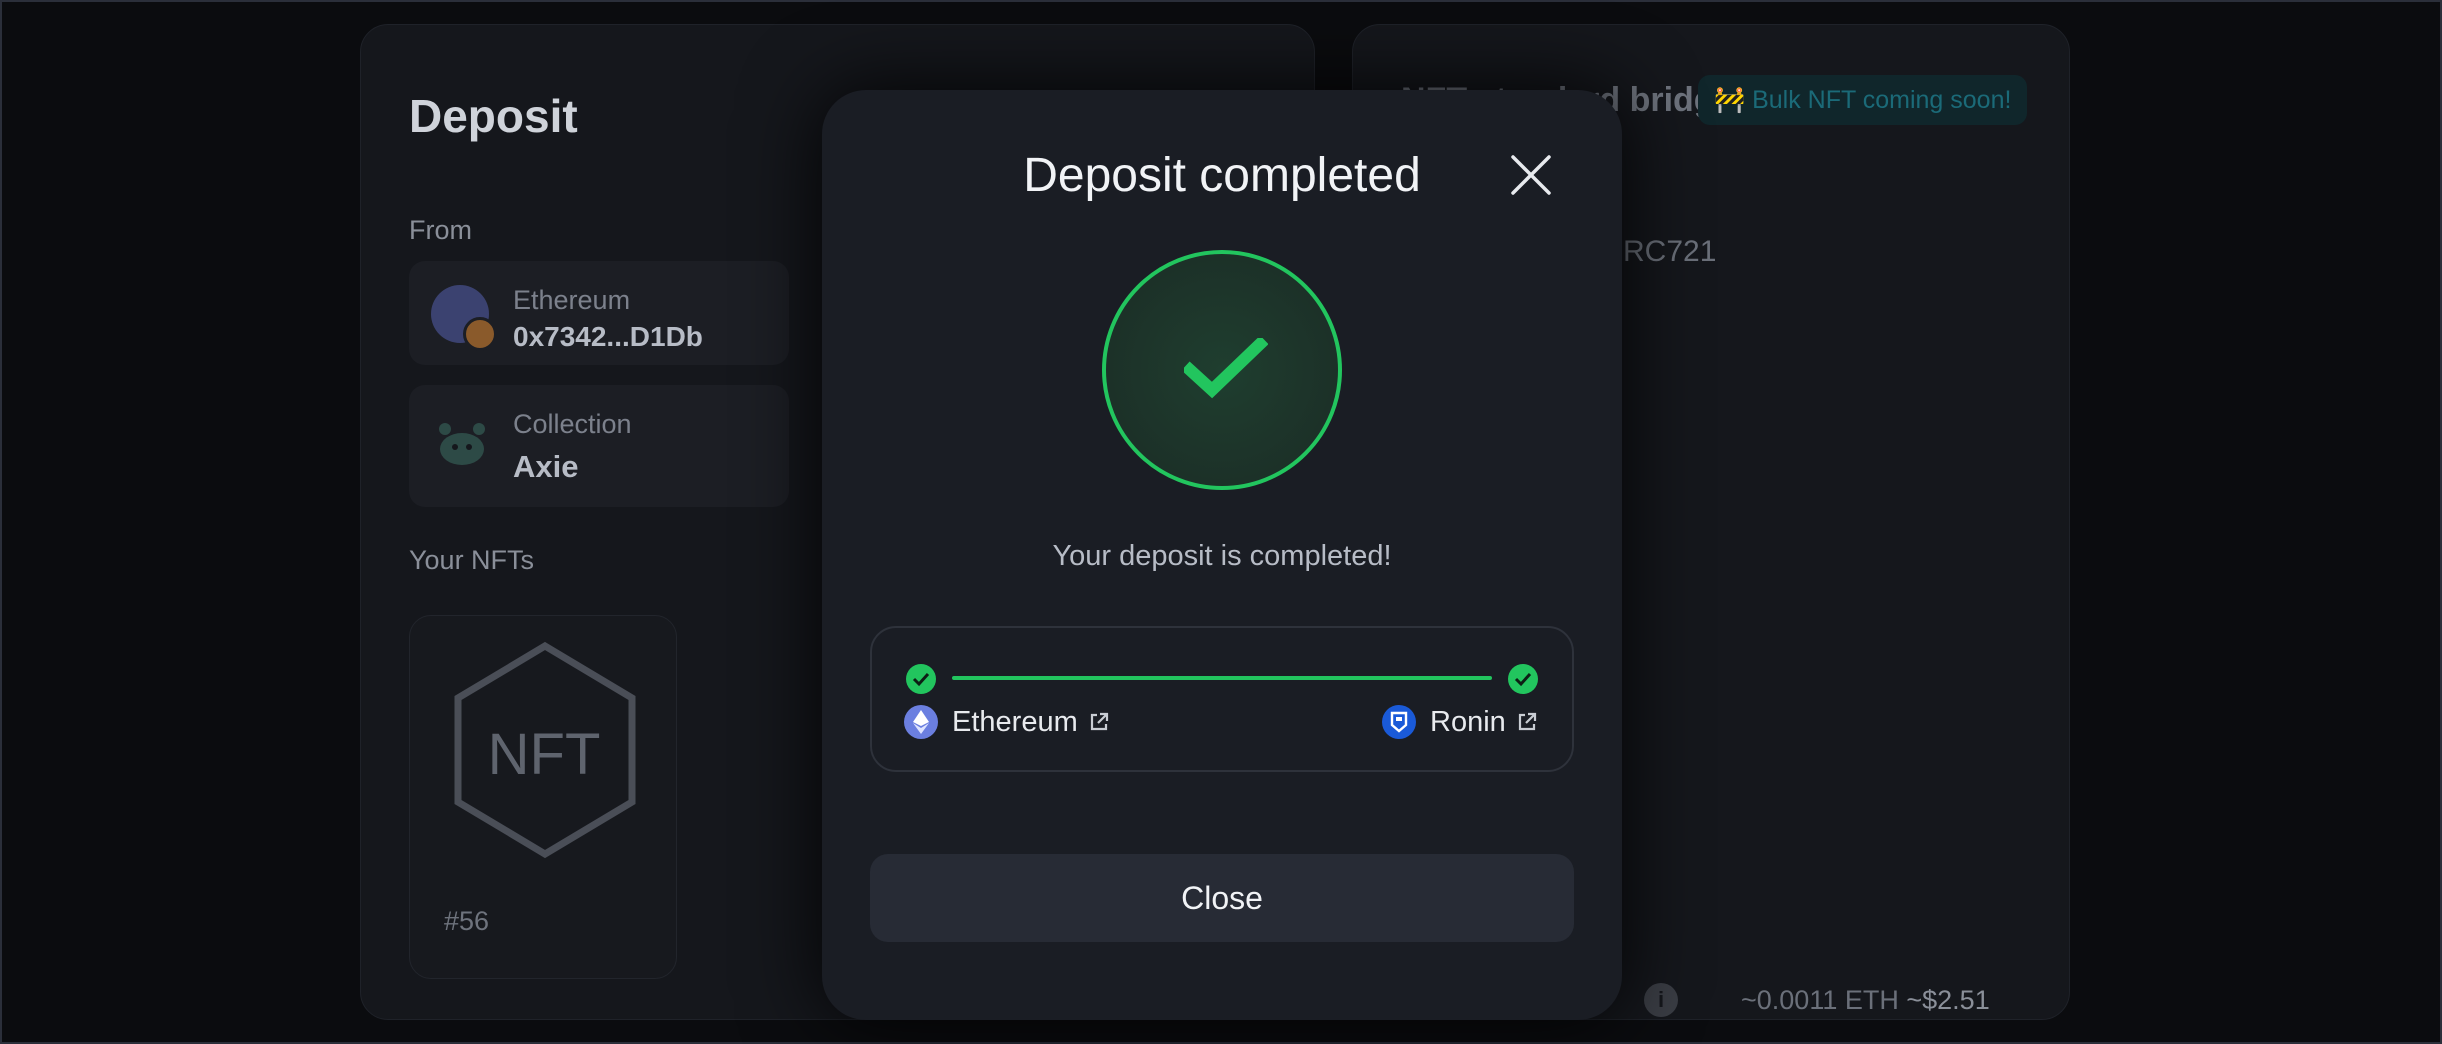 The height and width of the screenshot is (1044, 2442). Describe the element at coordinates (1399, 722) in the screenshot. I see `ronin-icon` at that location.